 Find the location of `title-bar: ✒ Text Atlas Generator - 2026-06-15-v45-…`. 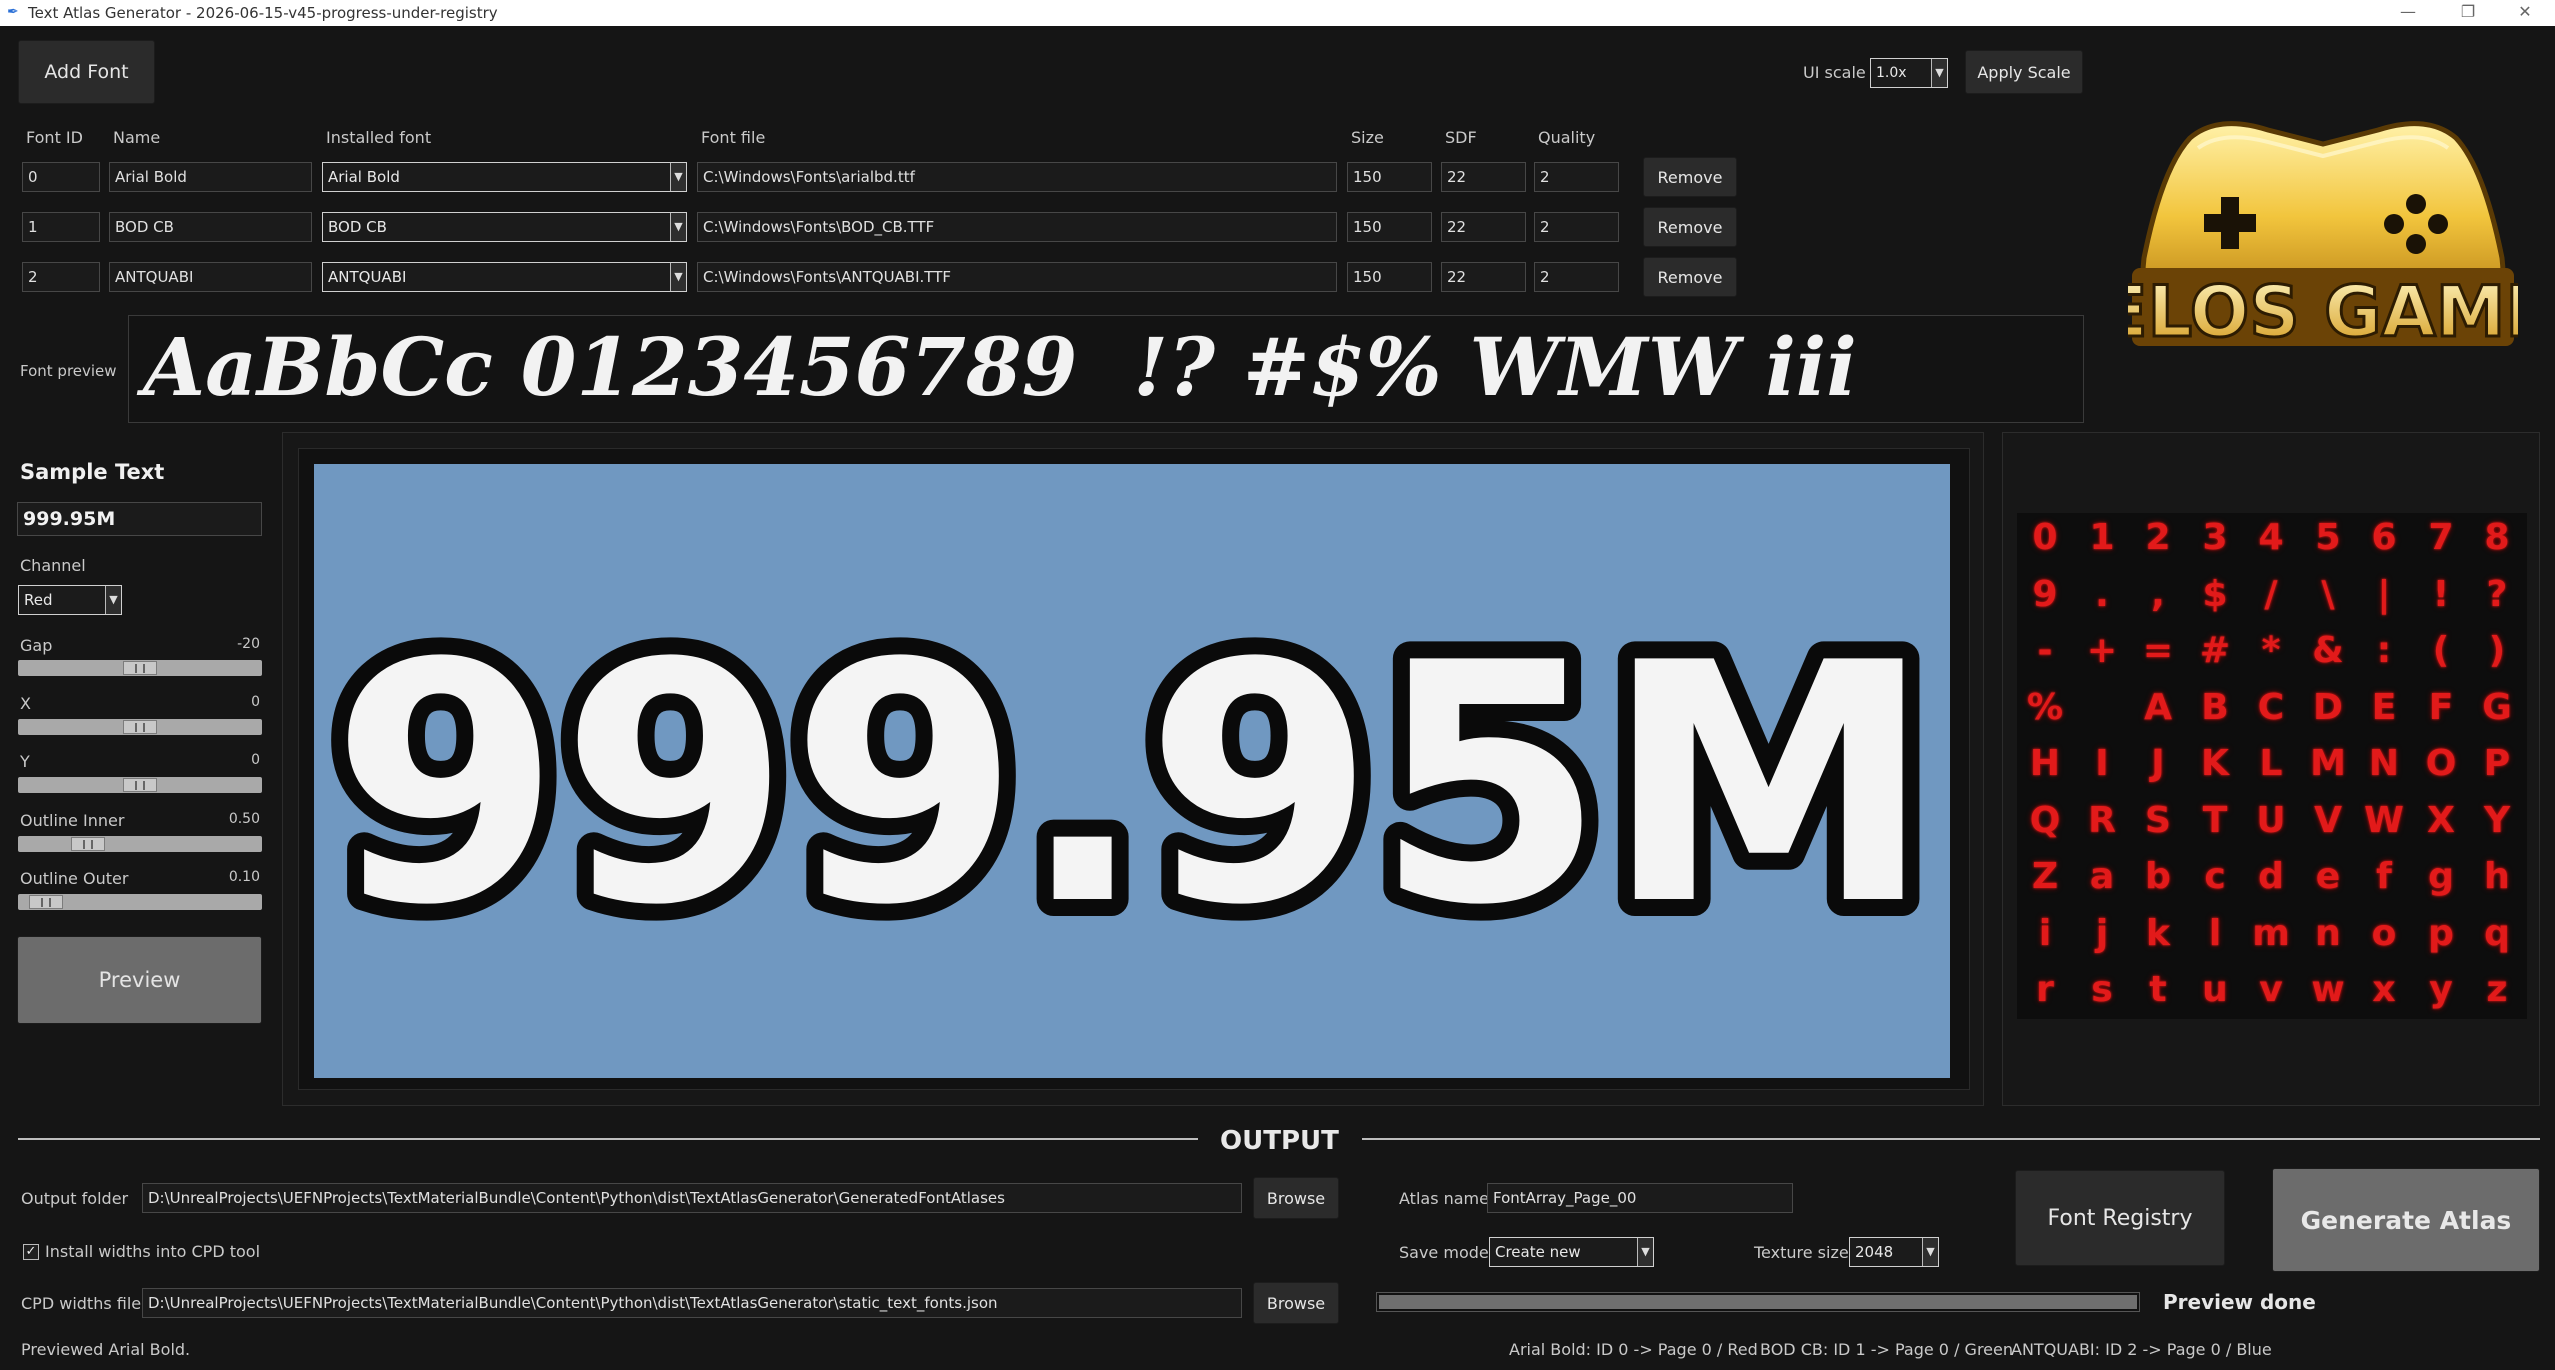

title-bar: ✒ Text Atlas Generator - 2026-06-15-v45-… is located at coordinates (1277, 13).